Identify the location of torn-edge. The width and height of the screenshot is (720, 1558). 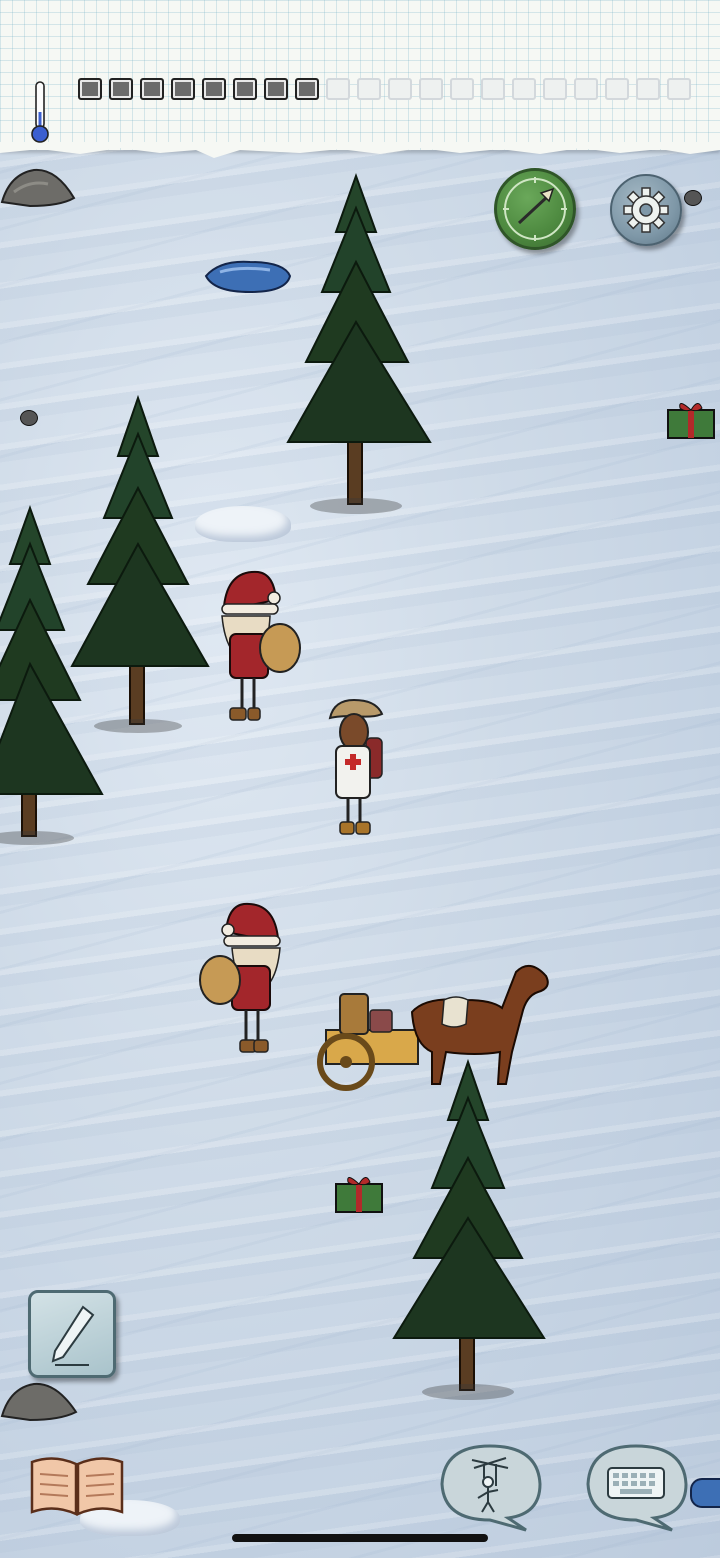
(360, 150).